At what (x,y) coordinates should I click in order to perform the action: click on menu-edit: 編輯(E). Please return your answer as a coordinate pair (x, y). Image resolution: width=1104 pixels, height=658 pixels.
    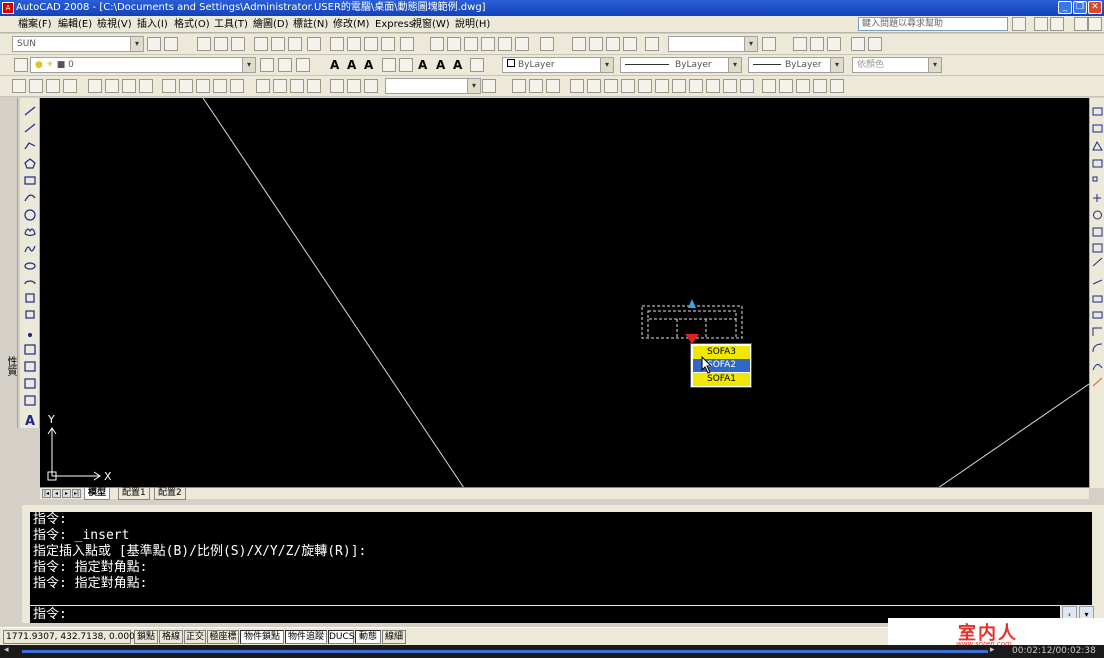
    Looking at the image, I should click on (75, 24).